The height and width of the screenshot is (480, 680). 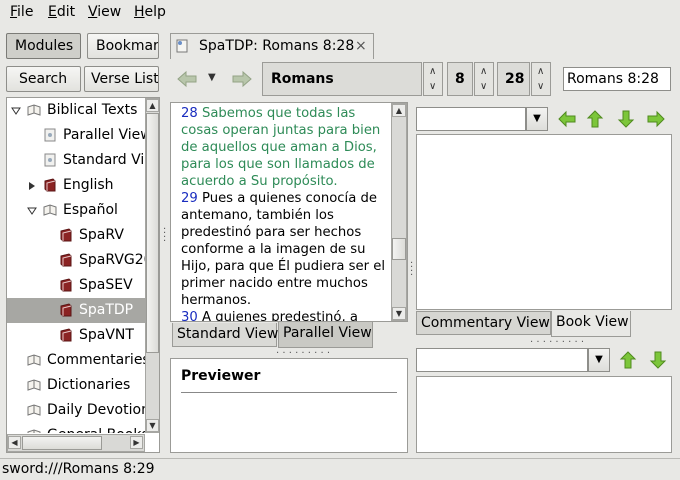 What do you see at coordinates (152, 233) in the screenshot?
I see `tree-vscroll-thumb` at bounding box center [152, 233].